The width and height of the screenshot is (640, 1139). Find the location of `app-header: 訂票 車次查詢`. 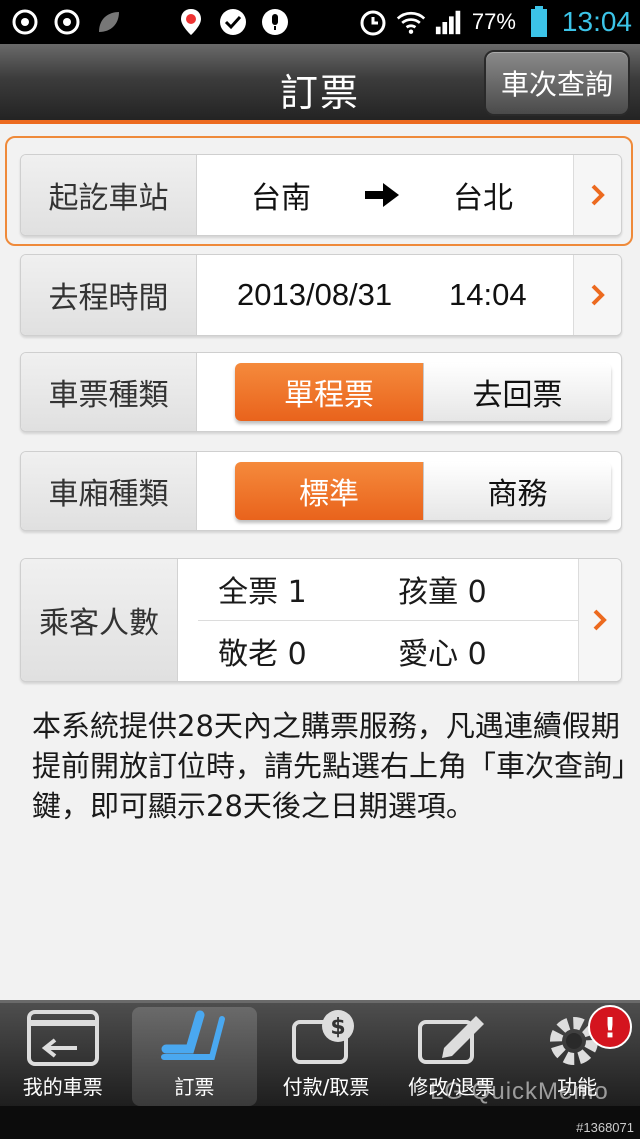

app-header: 訂票 車次查詢 is located at coordinates (320, 84).